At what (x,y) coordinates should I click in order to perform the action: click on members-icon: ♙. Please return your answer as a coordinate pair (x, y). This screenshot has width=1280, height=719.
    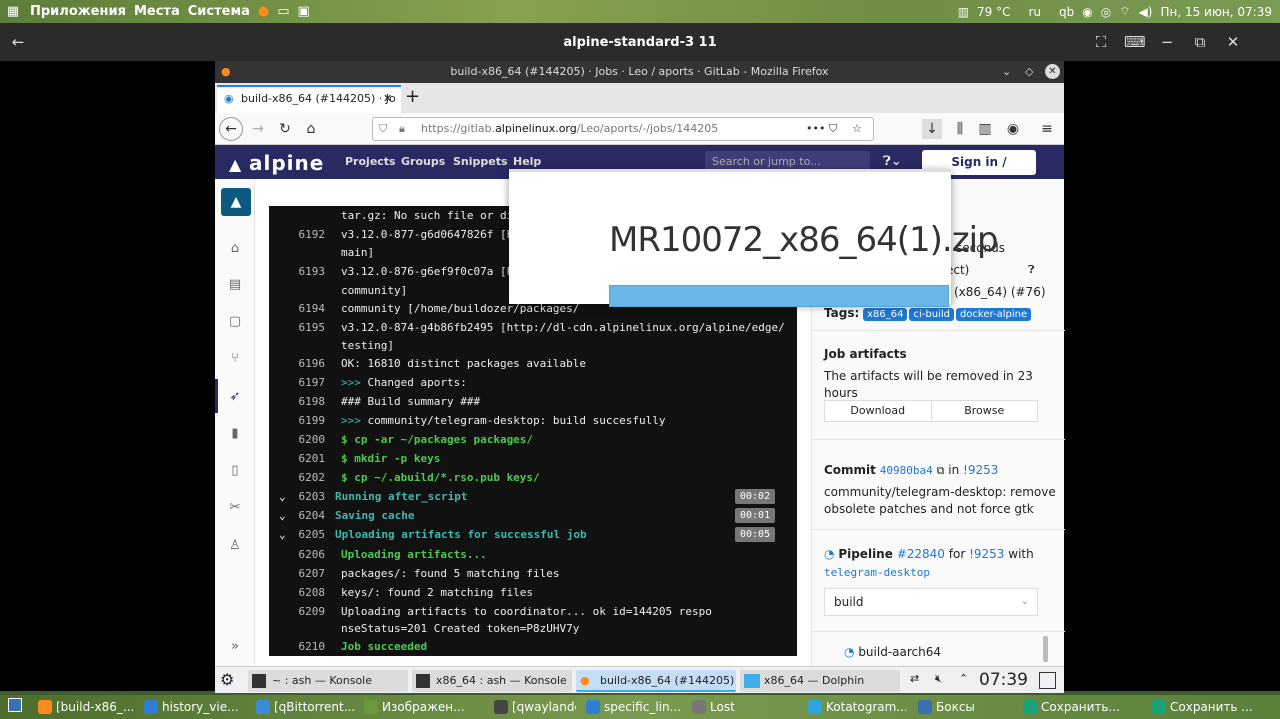
    Looking at the image, I should click on (235, 546).